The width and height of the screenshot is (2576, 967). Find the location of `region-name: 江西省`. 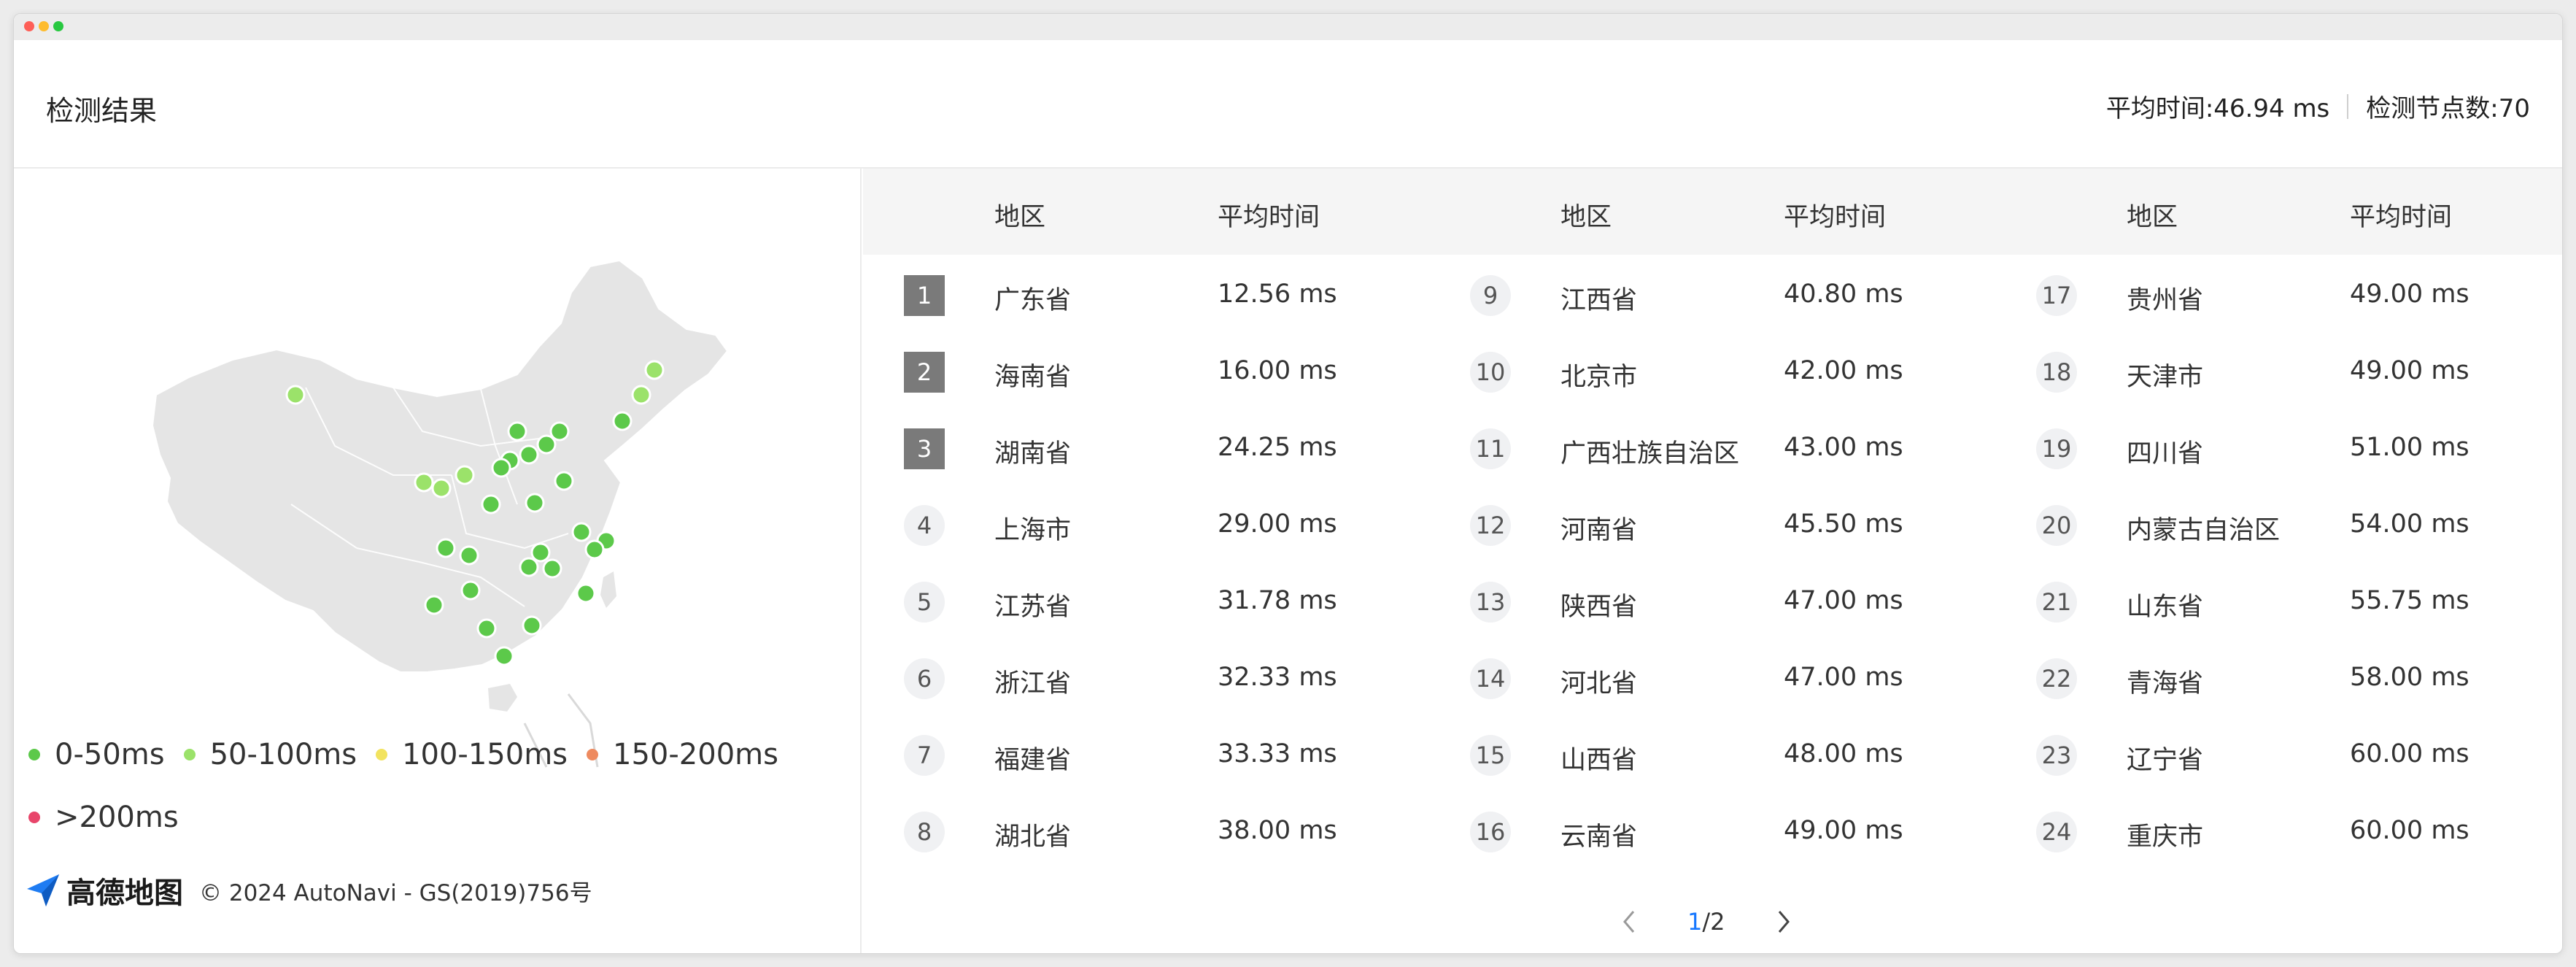

region-name: 江西省 is located at coordinates (1599, 300).